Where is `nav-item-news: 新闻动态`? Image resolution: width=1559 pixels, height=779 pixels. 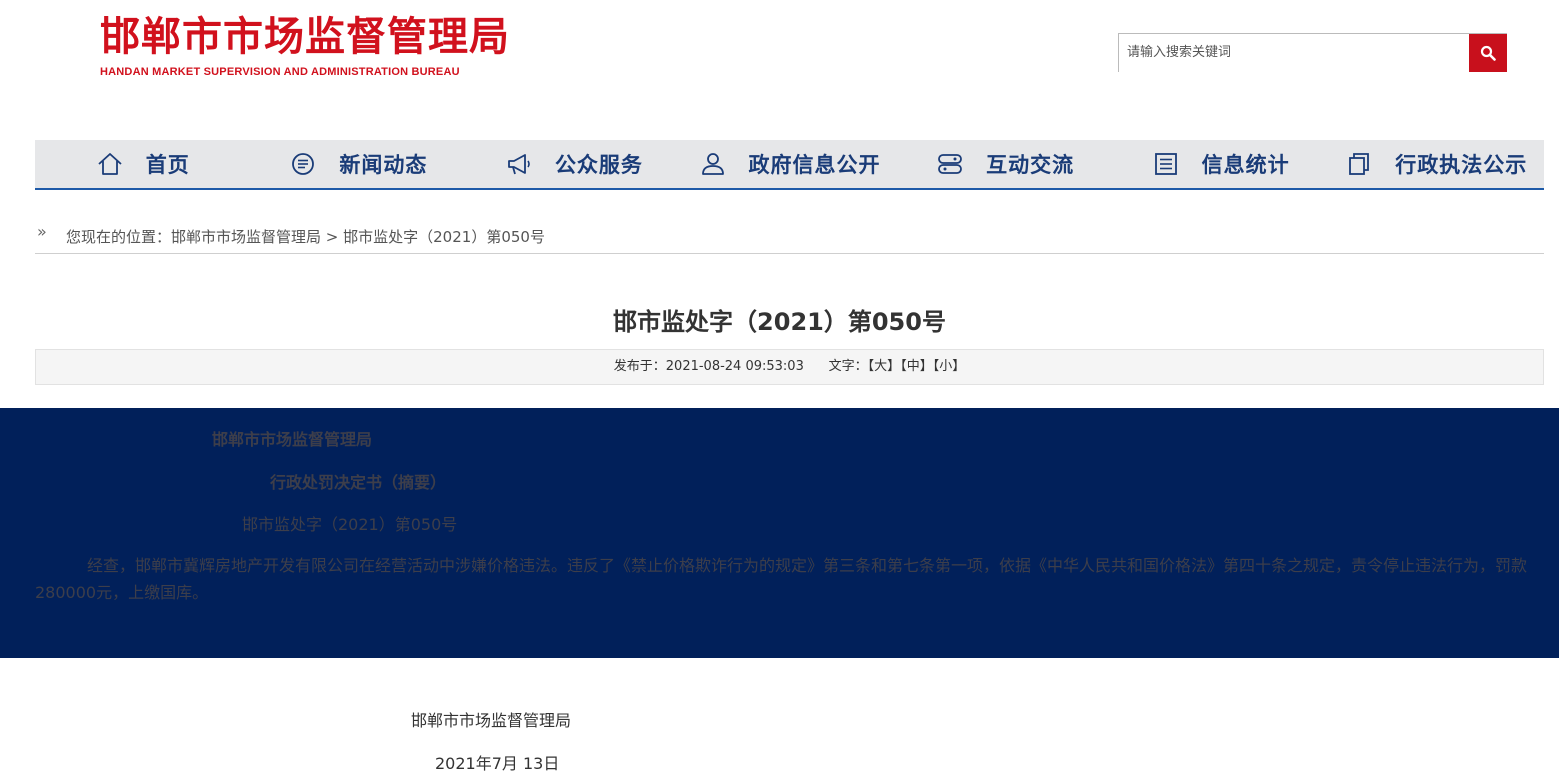 nav-item-news: 新闻动态 is located at coordinates (359, 164).